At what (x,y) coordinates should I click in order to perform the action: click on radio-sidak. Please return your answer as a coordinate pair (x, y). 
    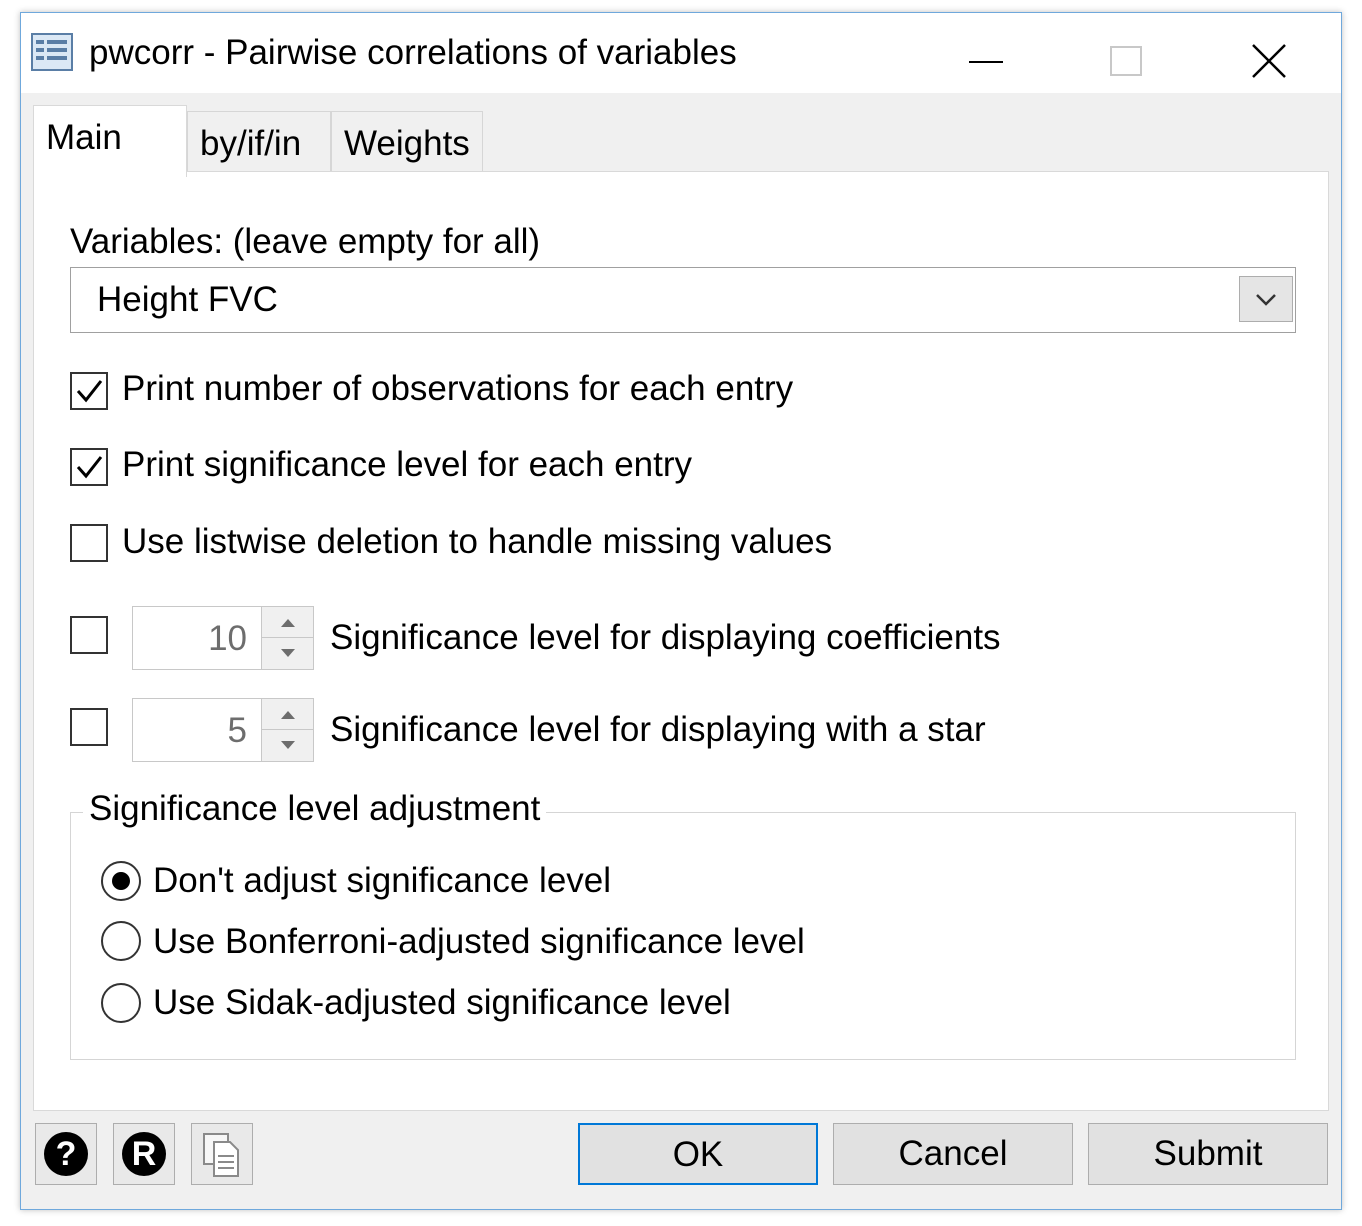
    Looking at the image, I should click on (121, 1003).